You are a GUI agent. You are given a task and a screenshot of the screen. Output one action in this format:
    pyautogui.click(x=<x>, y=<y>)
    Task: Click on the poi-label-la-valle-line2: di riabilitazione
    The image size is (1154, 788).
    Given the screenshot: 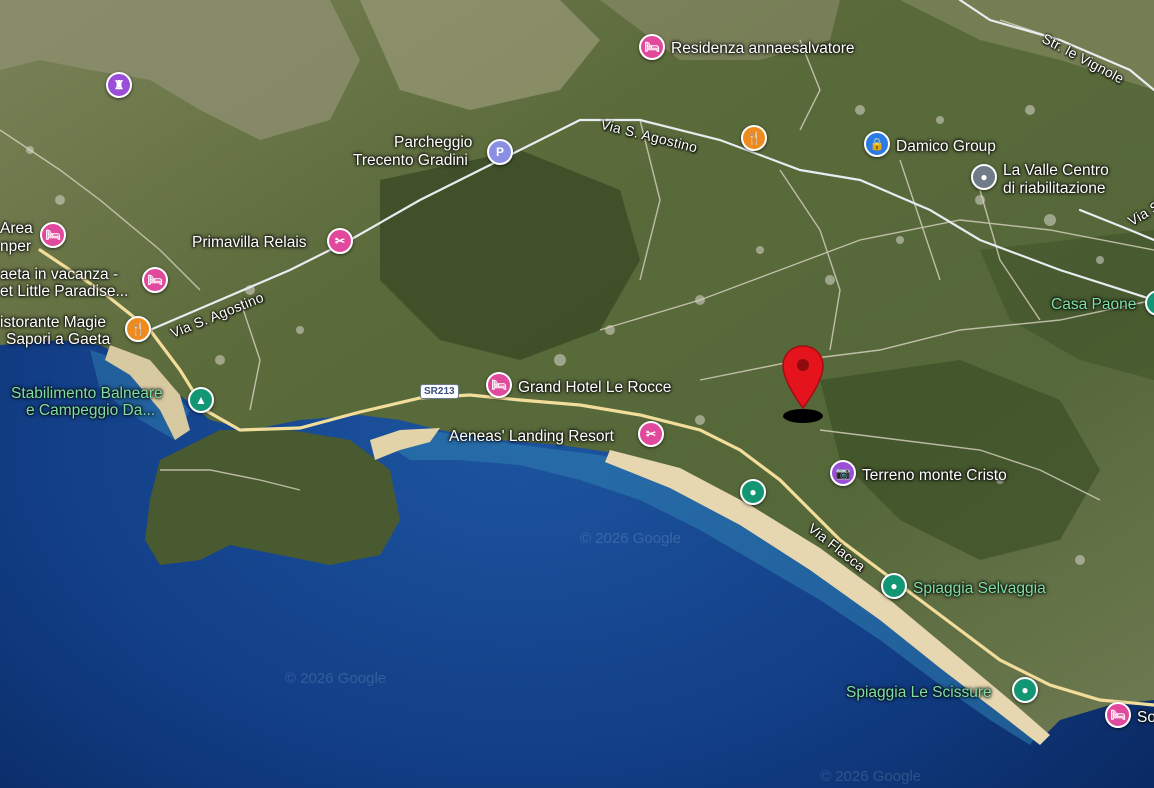 What is the action you would take?
    pyautogui.click(x=1054, y=188)
    